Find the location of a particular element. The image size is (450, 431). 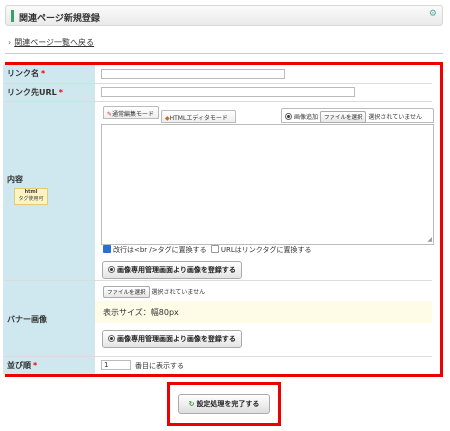

link-url-cell is located at coordinates (263, 92).